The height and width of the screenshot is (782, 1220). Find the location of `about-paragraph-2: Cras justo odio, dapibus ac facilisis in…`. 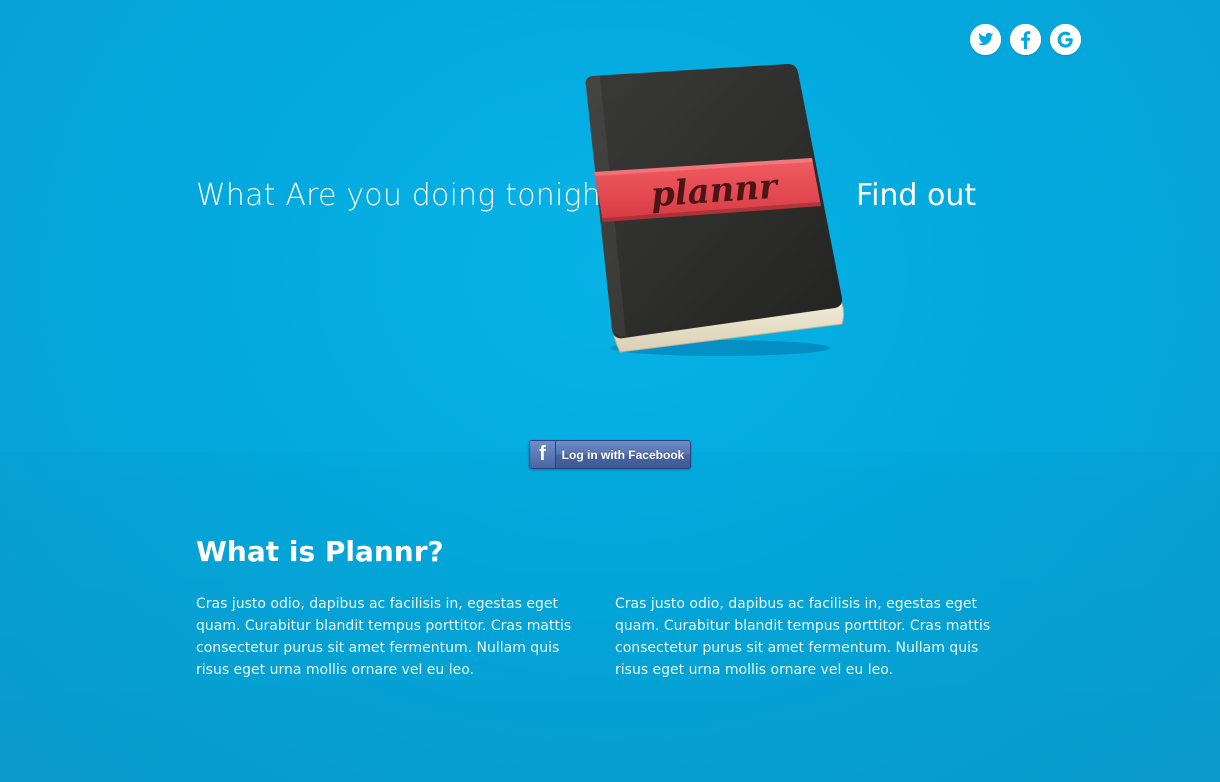

about-paragraph-2: Cras justo odio, dapibus ac facilisis in… is located at coordinates (803, 637).